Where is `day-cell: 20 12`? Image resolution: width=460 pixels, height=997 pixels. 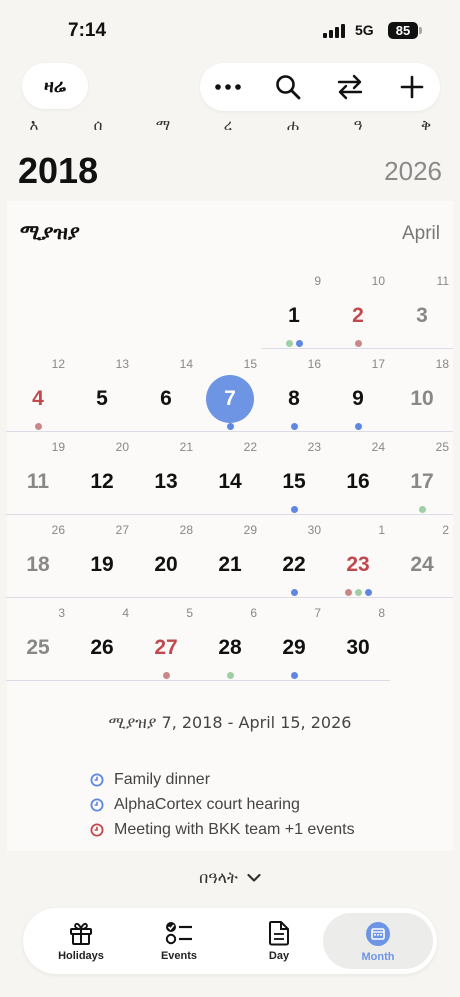
day-cell: 20 12 is located at coordinates (102, 473).